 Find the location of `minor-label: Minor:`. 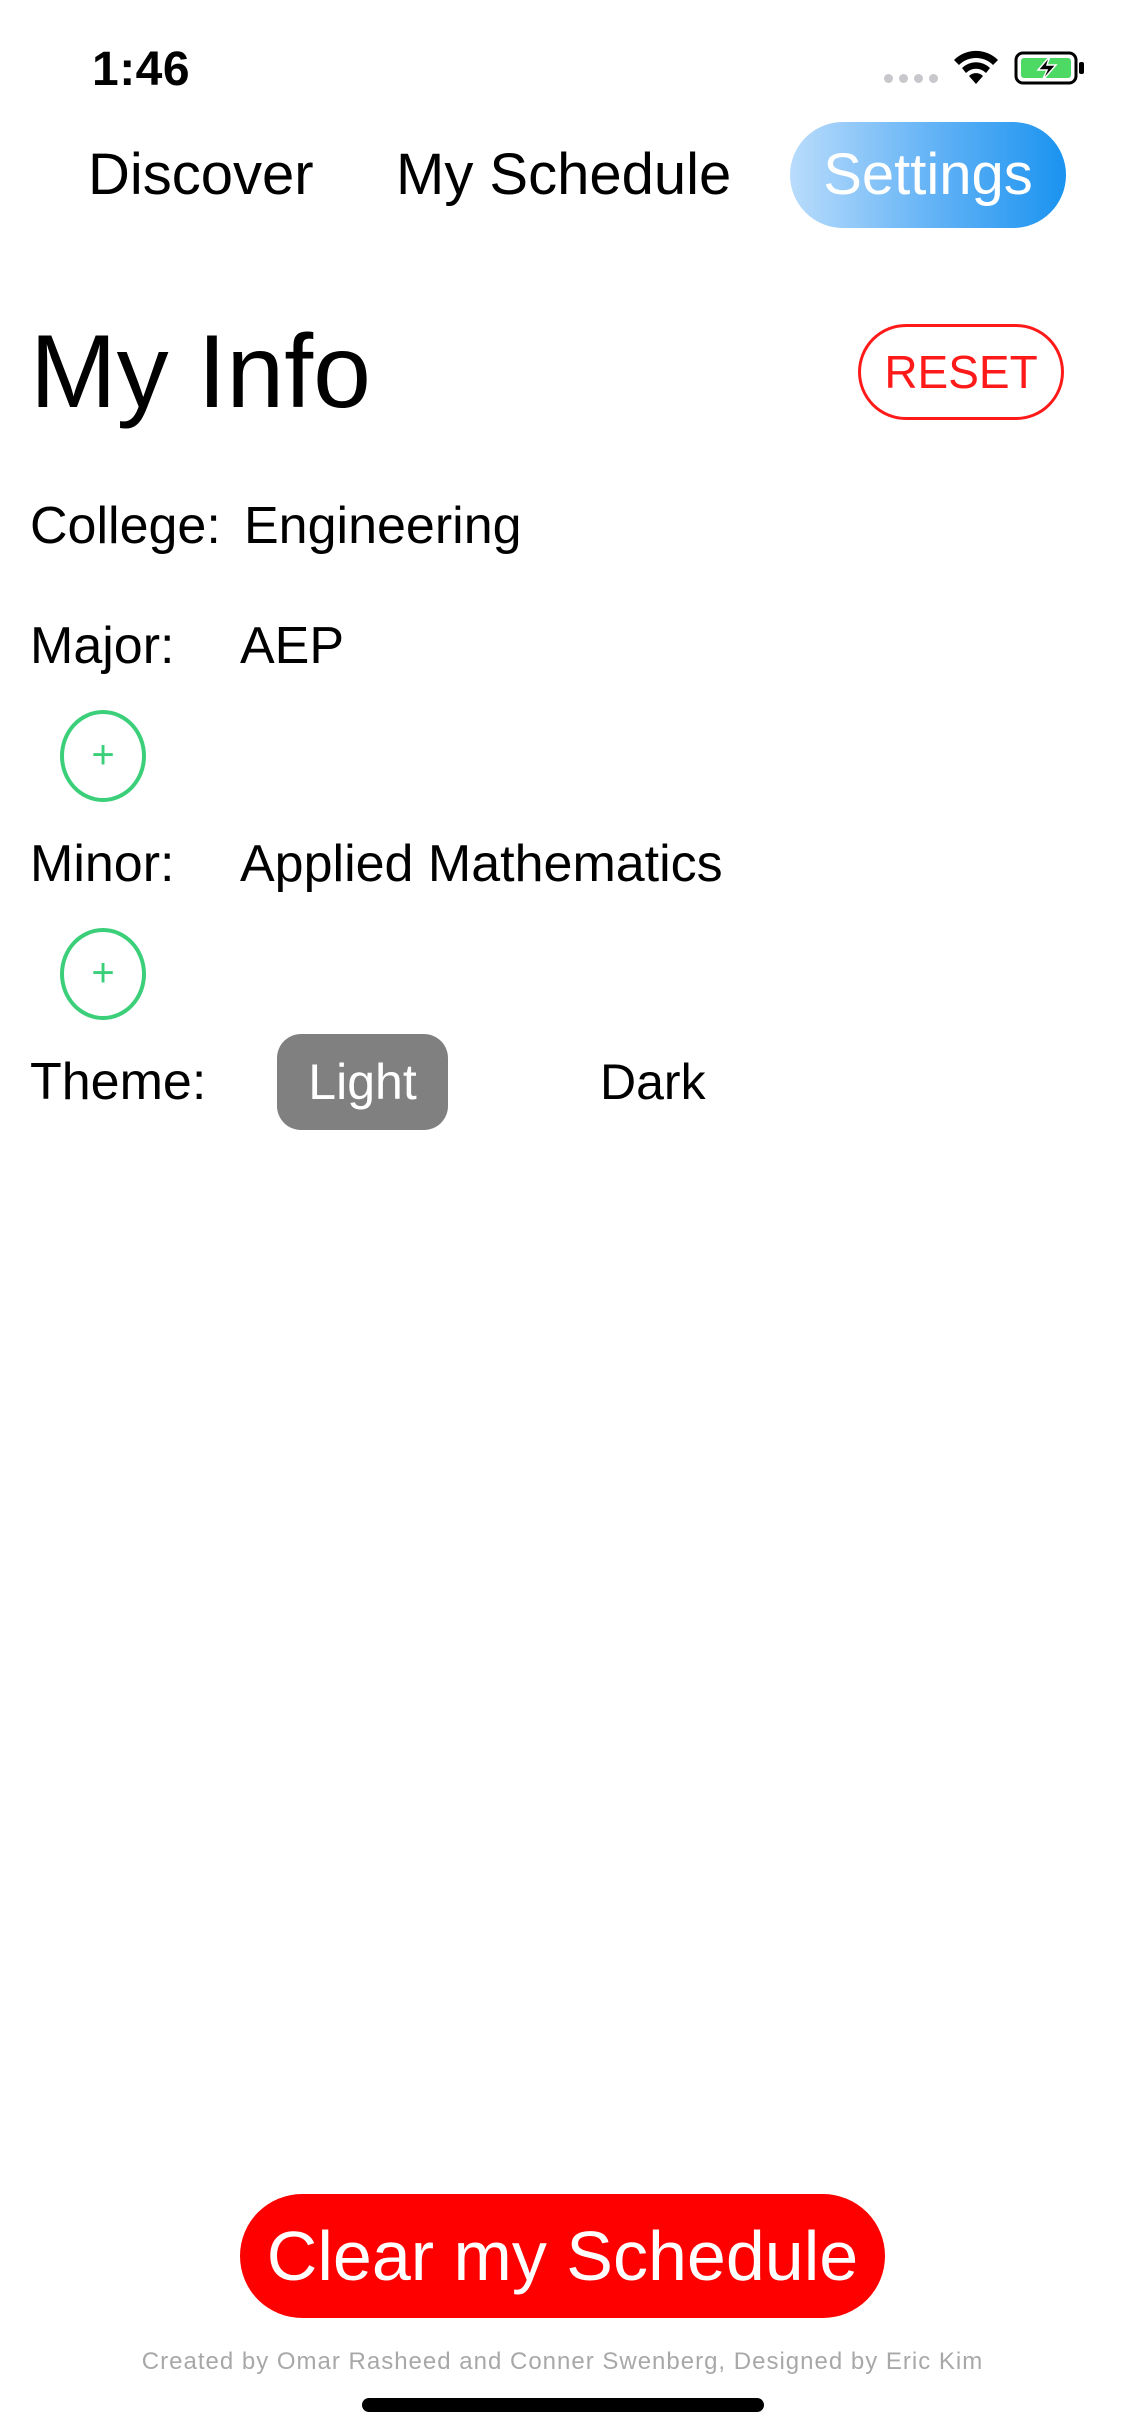

minor-label: Minor: is located at coordinates (102, 864).